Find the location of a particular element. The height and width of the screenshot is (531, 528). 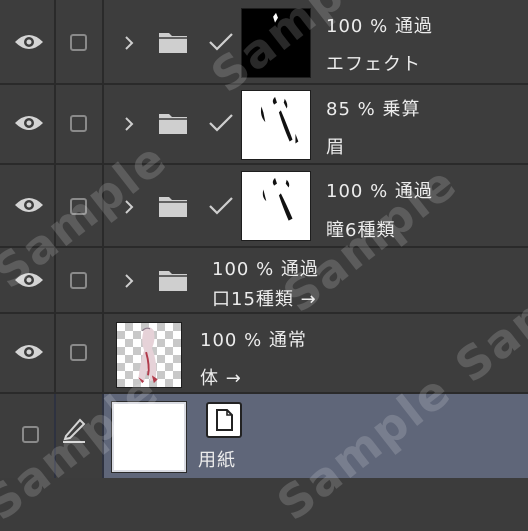

layer-name: 体 → is located at coordinates (221, 378).